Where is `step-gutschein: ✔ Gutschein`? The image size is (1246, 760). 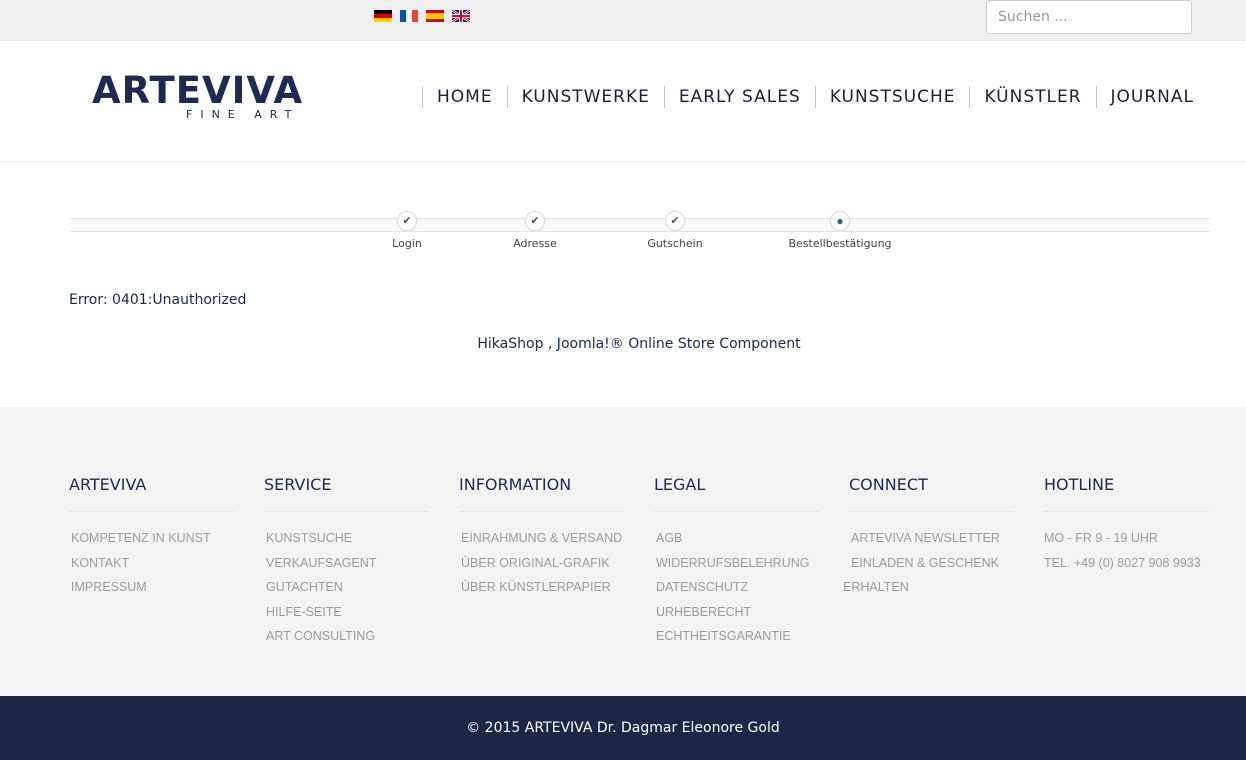
step-gutschein: ✔ Gutschein is located at coordinates (675, 230).